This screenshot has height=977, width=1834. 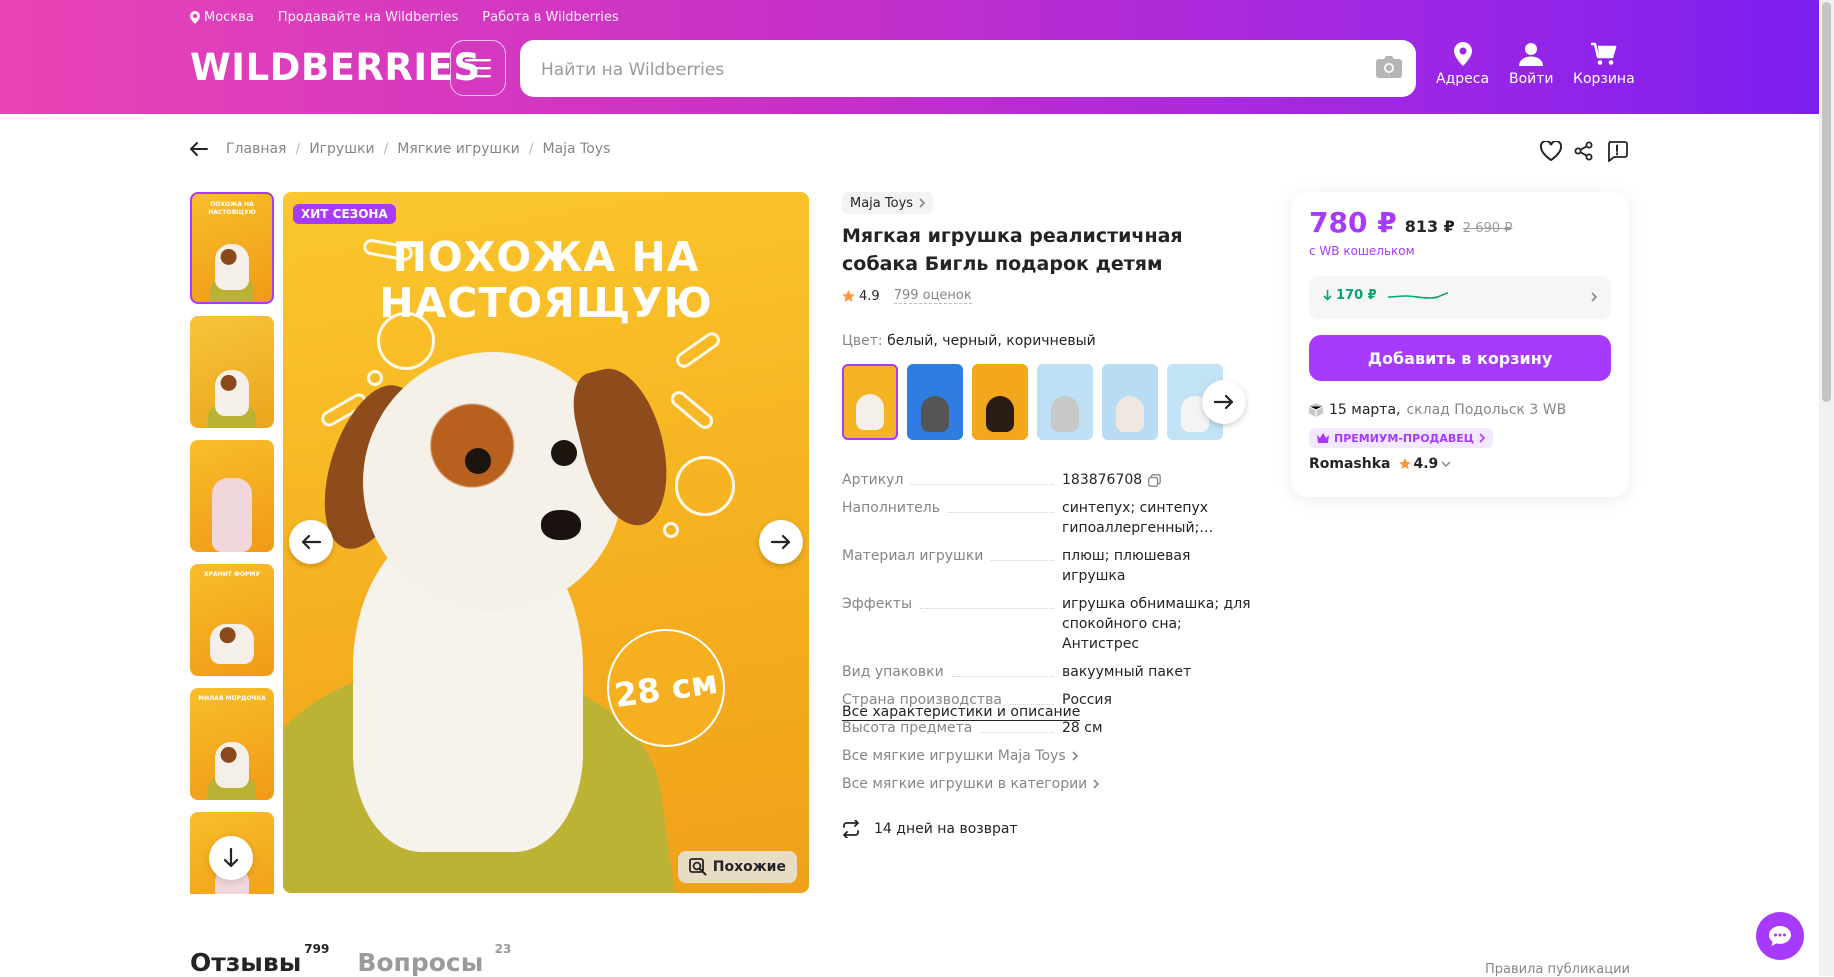 What do you see at coordinates (946, 829) in the screenshot?
I see `returns-text: 14 дней на возврат` at bounding box center [946, 829].